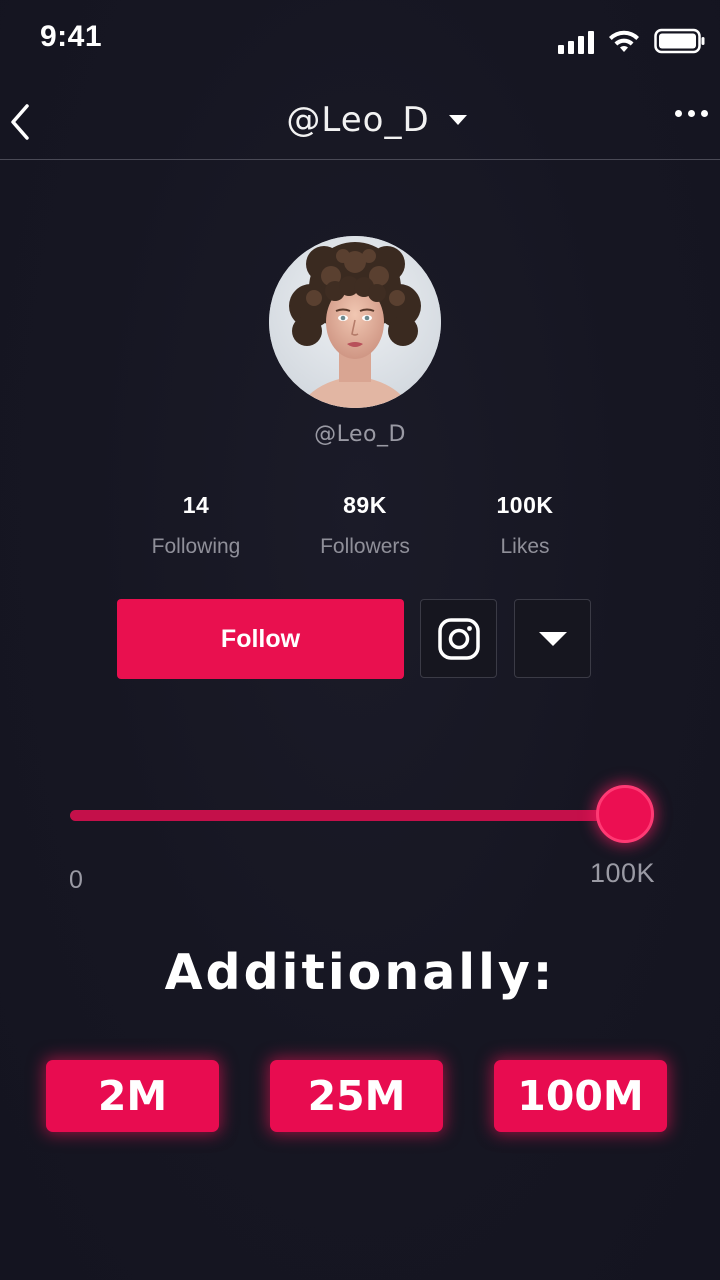  I want to click on avatar, so click(355, 322).